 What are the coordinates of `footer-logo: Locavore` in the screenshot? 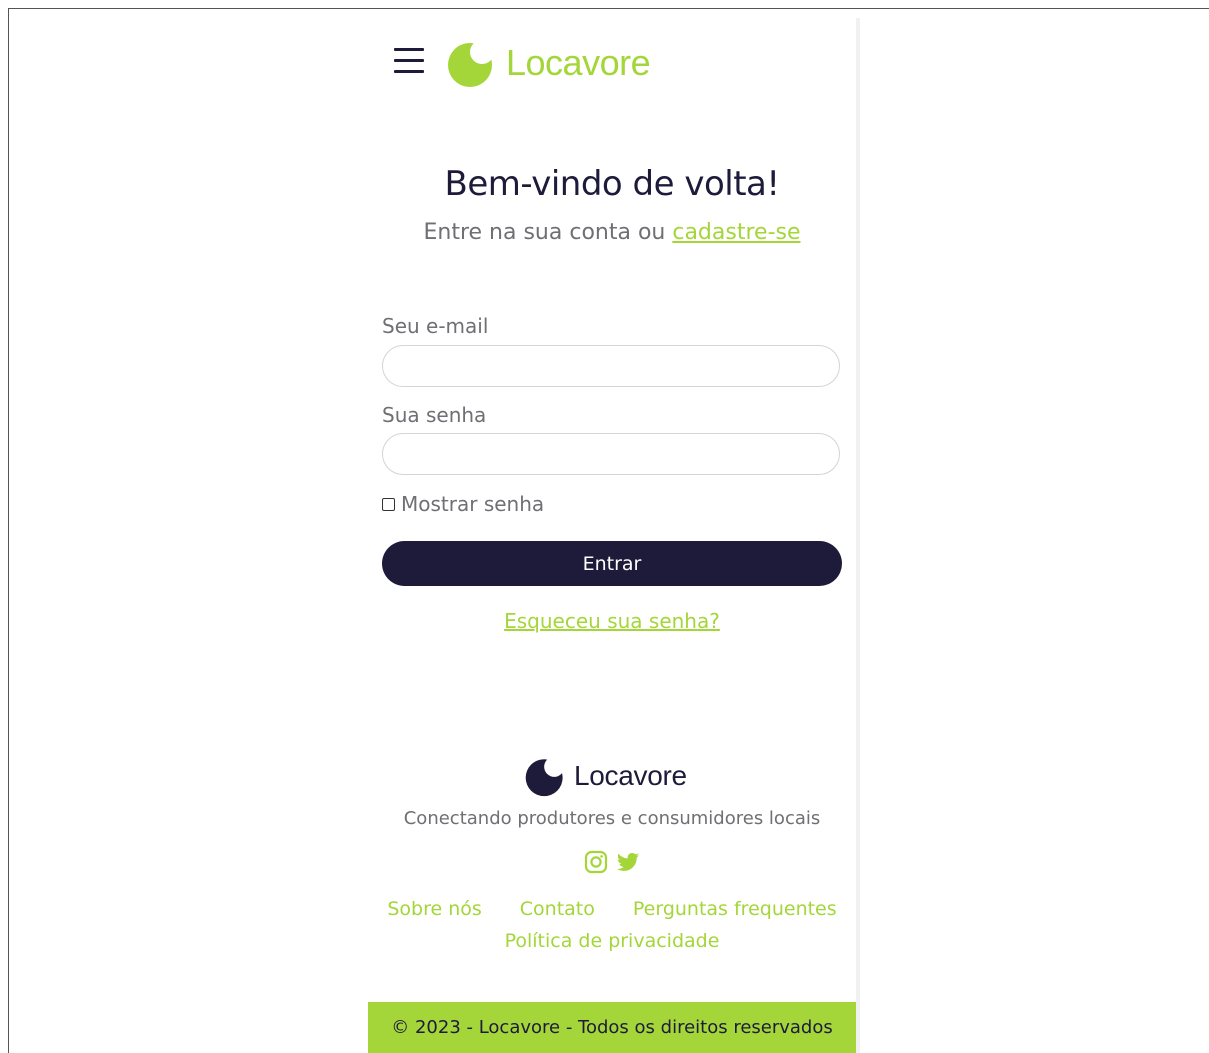 It's located at (605, 776).